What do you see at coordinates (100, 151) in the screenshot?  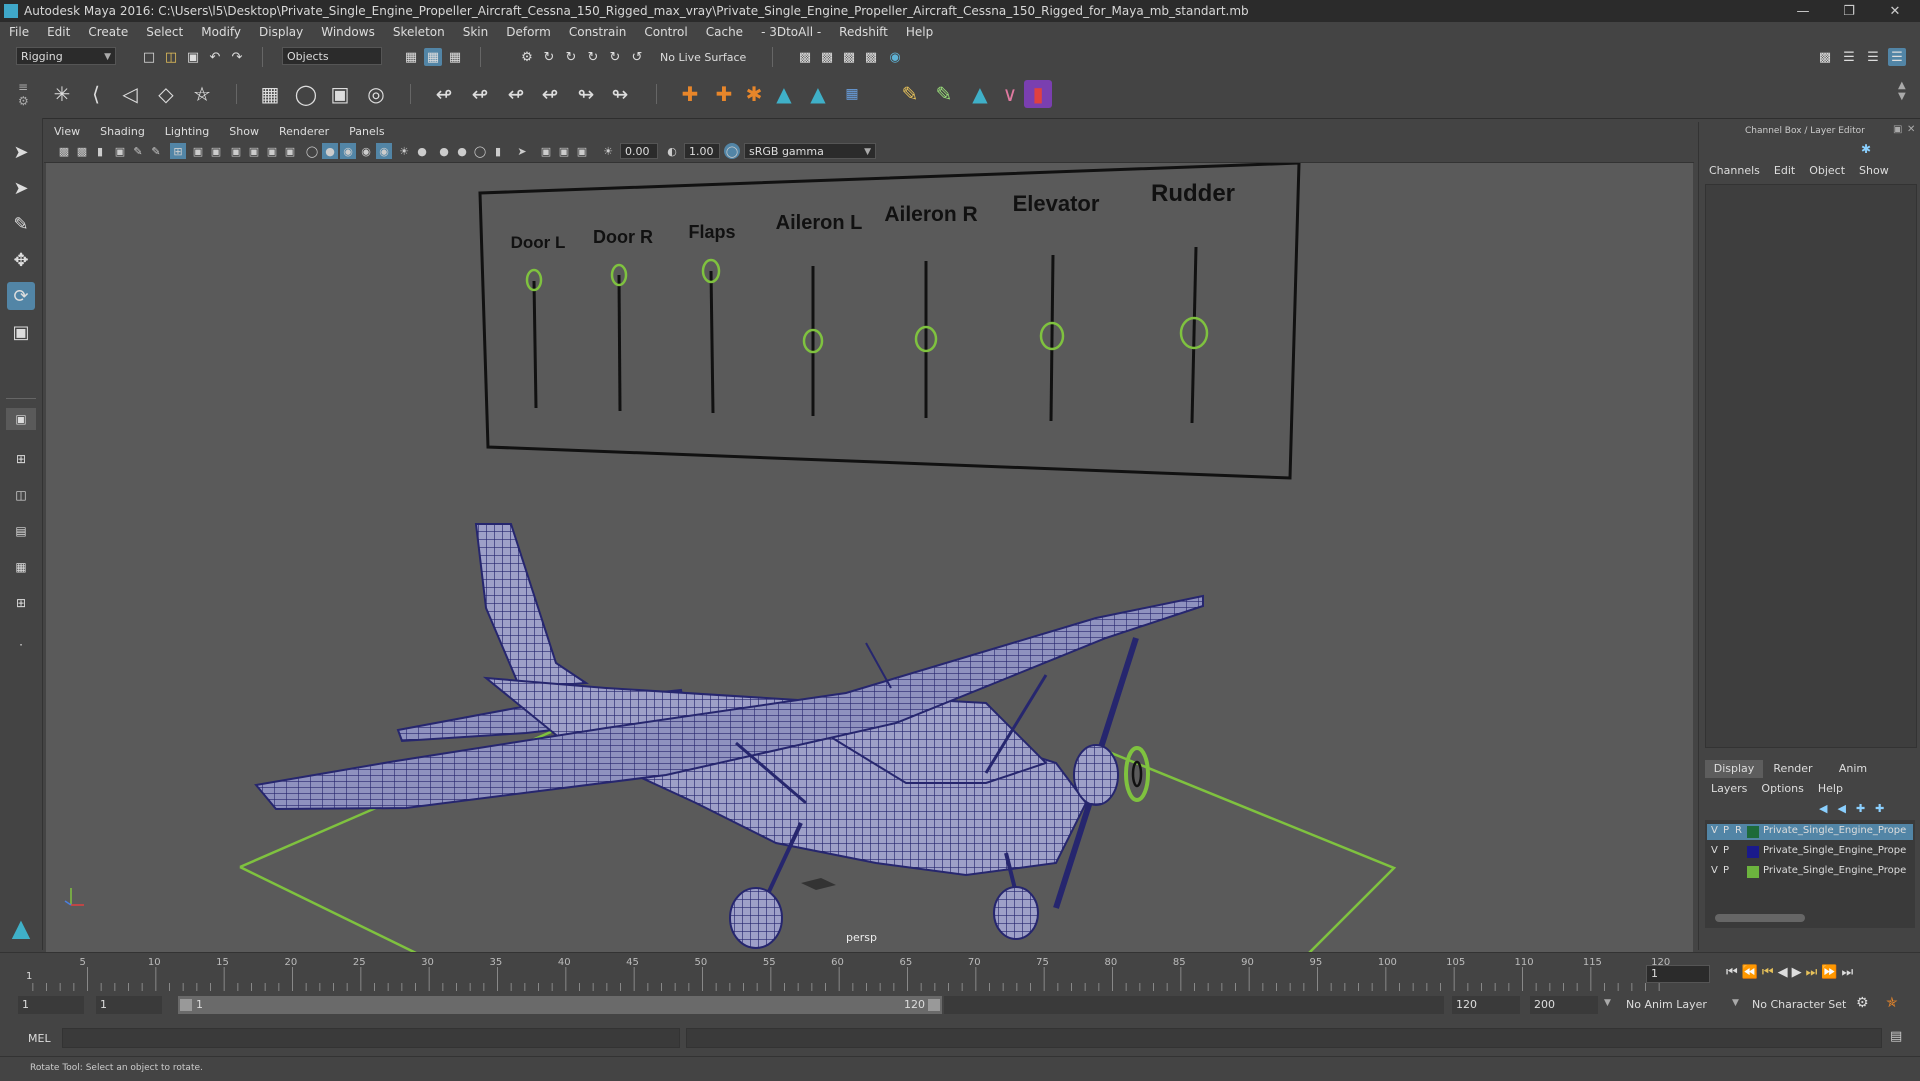 I see `bookmark-icon: ▮` at bounding box center [100, 151].